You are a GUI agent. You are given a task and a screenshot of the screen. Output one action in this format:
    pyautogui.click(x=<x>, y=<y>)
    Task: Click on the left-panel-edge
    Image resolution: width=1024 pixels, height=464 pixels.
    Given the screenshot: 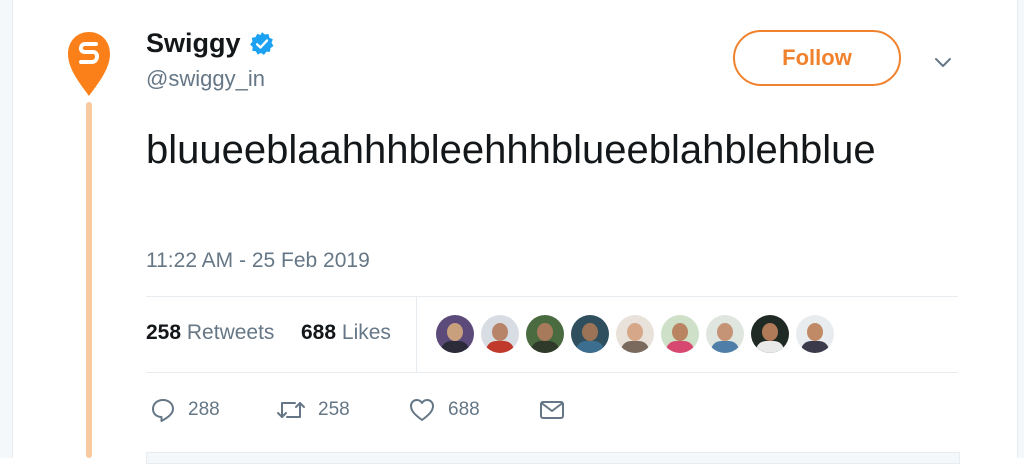 What is the action you would take?
    pyautogui.click(x=6, y=229)
    